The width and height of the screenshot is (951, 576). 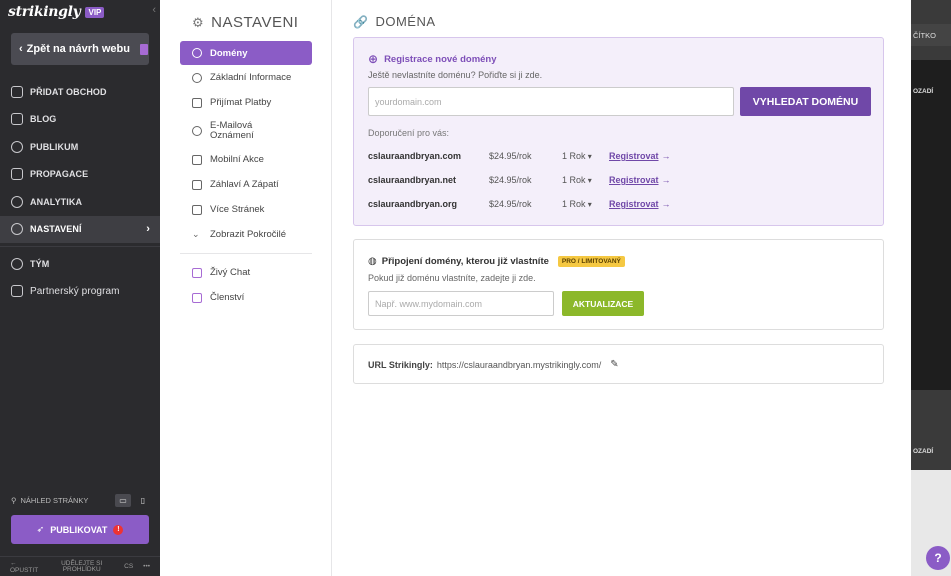 What do you see at coordinates (230, 272) in the screenshot?
I see `menu-item-label: Živý Chat` at bounding box center [230, 272].